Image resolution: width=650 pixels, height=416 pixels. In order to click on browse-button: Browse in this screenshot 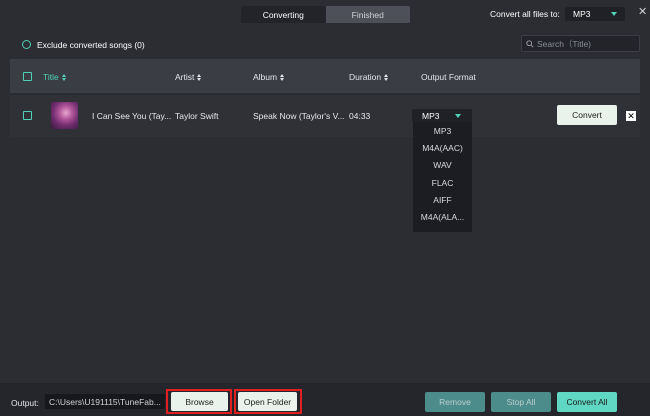, I will do `click(199, 401)`.